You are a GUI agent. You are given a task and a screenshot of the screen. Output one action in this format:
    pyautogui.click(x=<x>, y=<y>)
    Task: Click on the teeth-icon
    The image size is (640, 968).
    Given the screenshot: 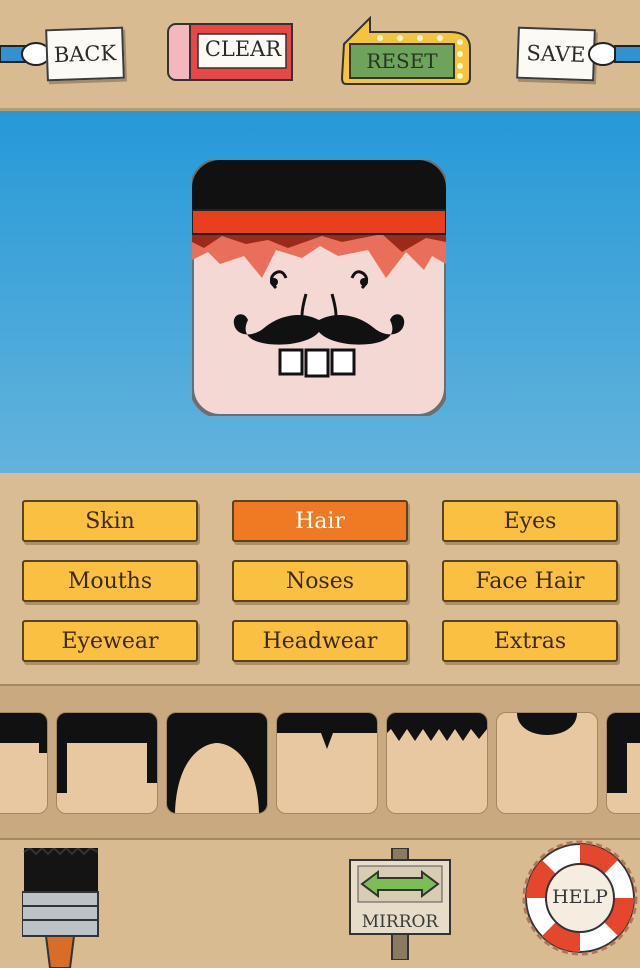 What is the action you would take?
    pyautogui.click(x=317, y=363)
    